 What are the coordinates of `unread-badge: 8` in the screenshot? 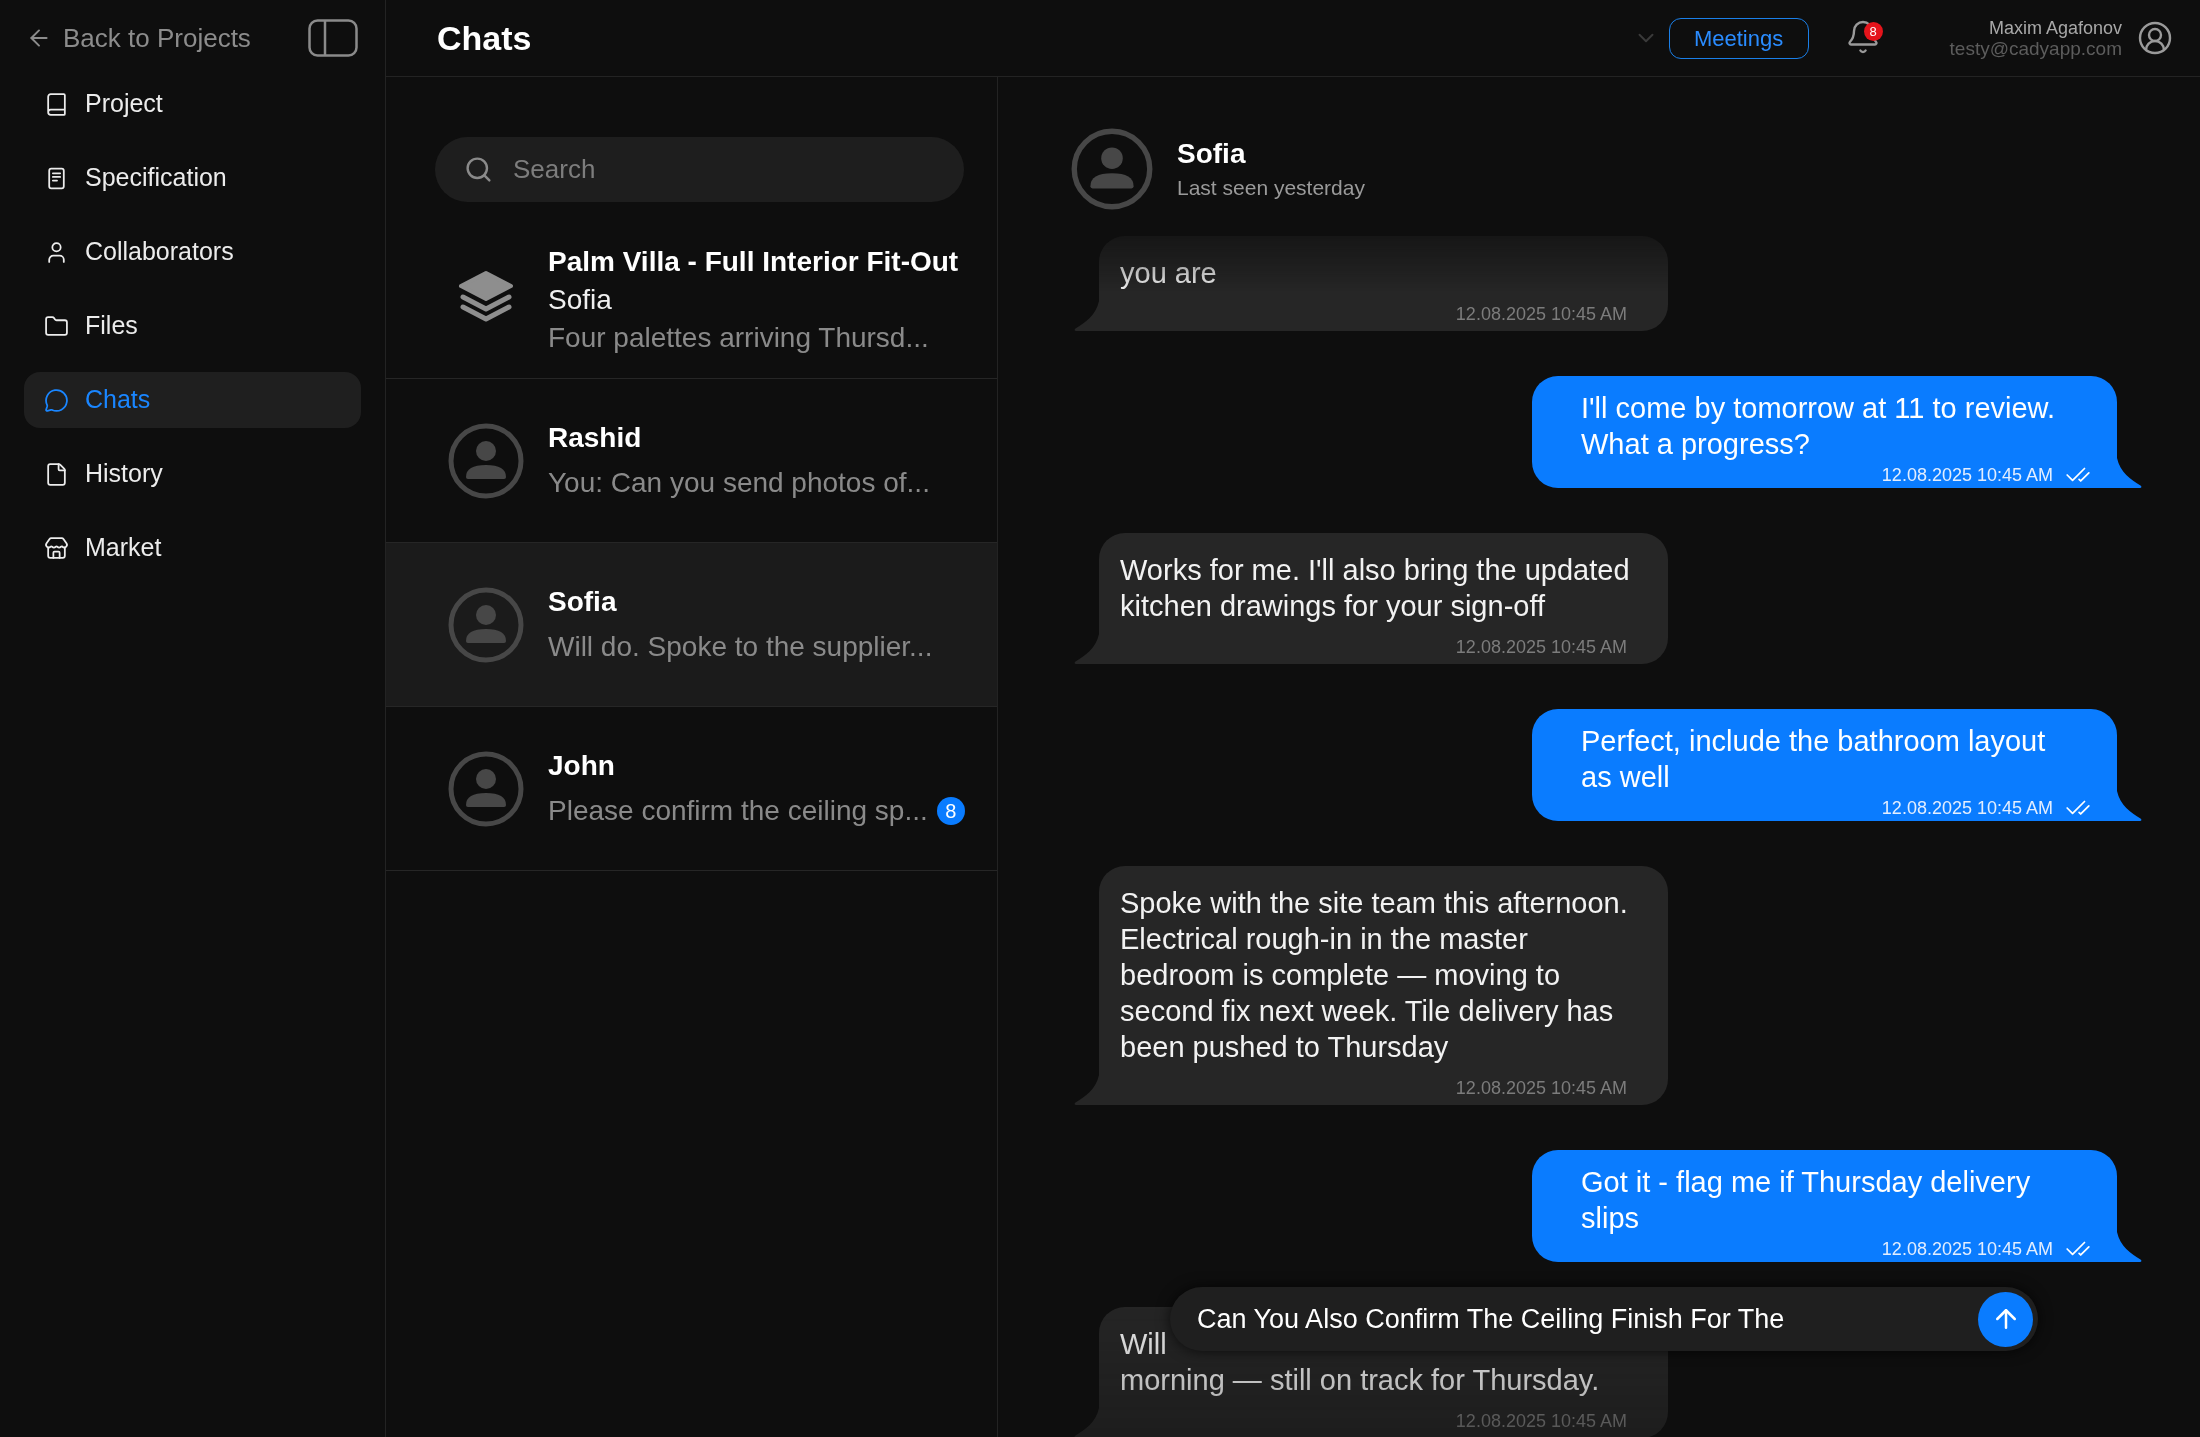 It's located at (950, 811).